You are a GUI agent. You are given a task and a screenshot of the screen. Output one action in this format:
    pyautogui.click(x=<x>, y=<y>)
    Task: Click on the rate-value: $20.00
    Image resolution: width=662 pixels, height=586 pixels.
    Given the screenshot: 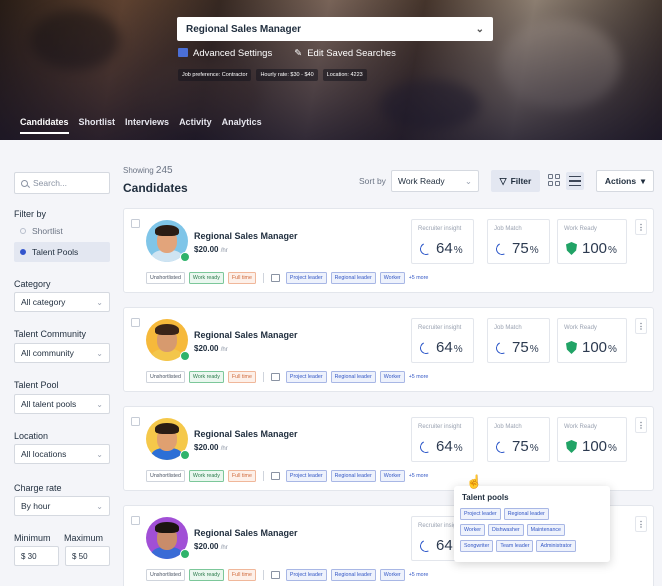 What is the action you would take?
    pyautogui.click(x=206, y=249)
    